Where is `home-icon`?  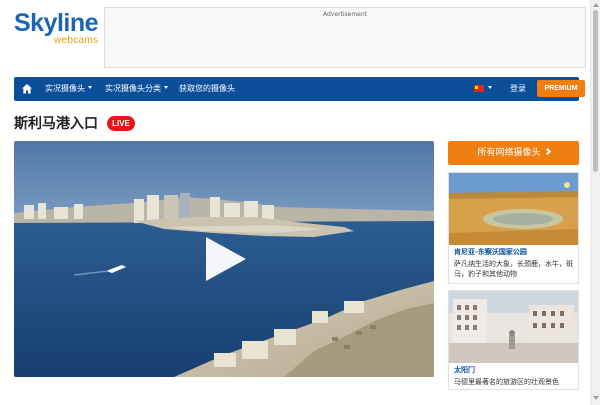 home-icon is located at coordinates (27, 89).